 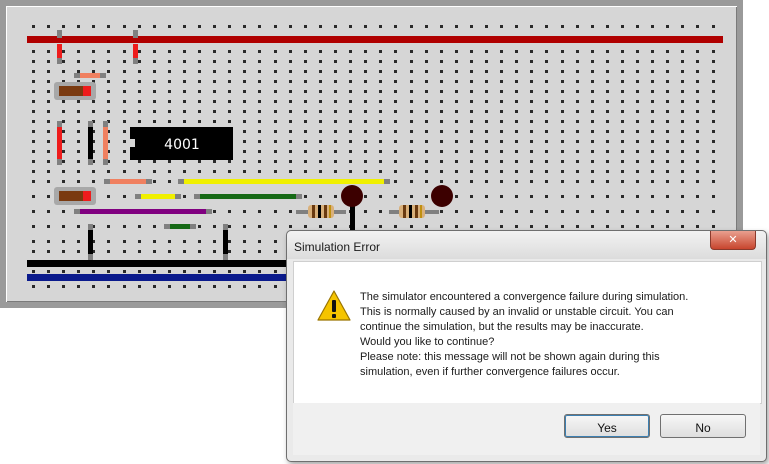 I want to click on wire-yellow-long, so click(x=284, y=181).